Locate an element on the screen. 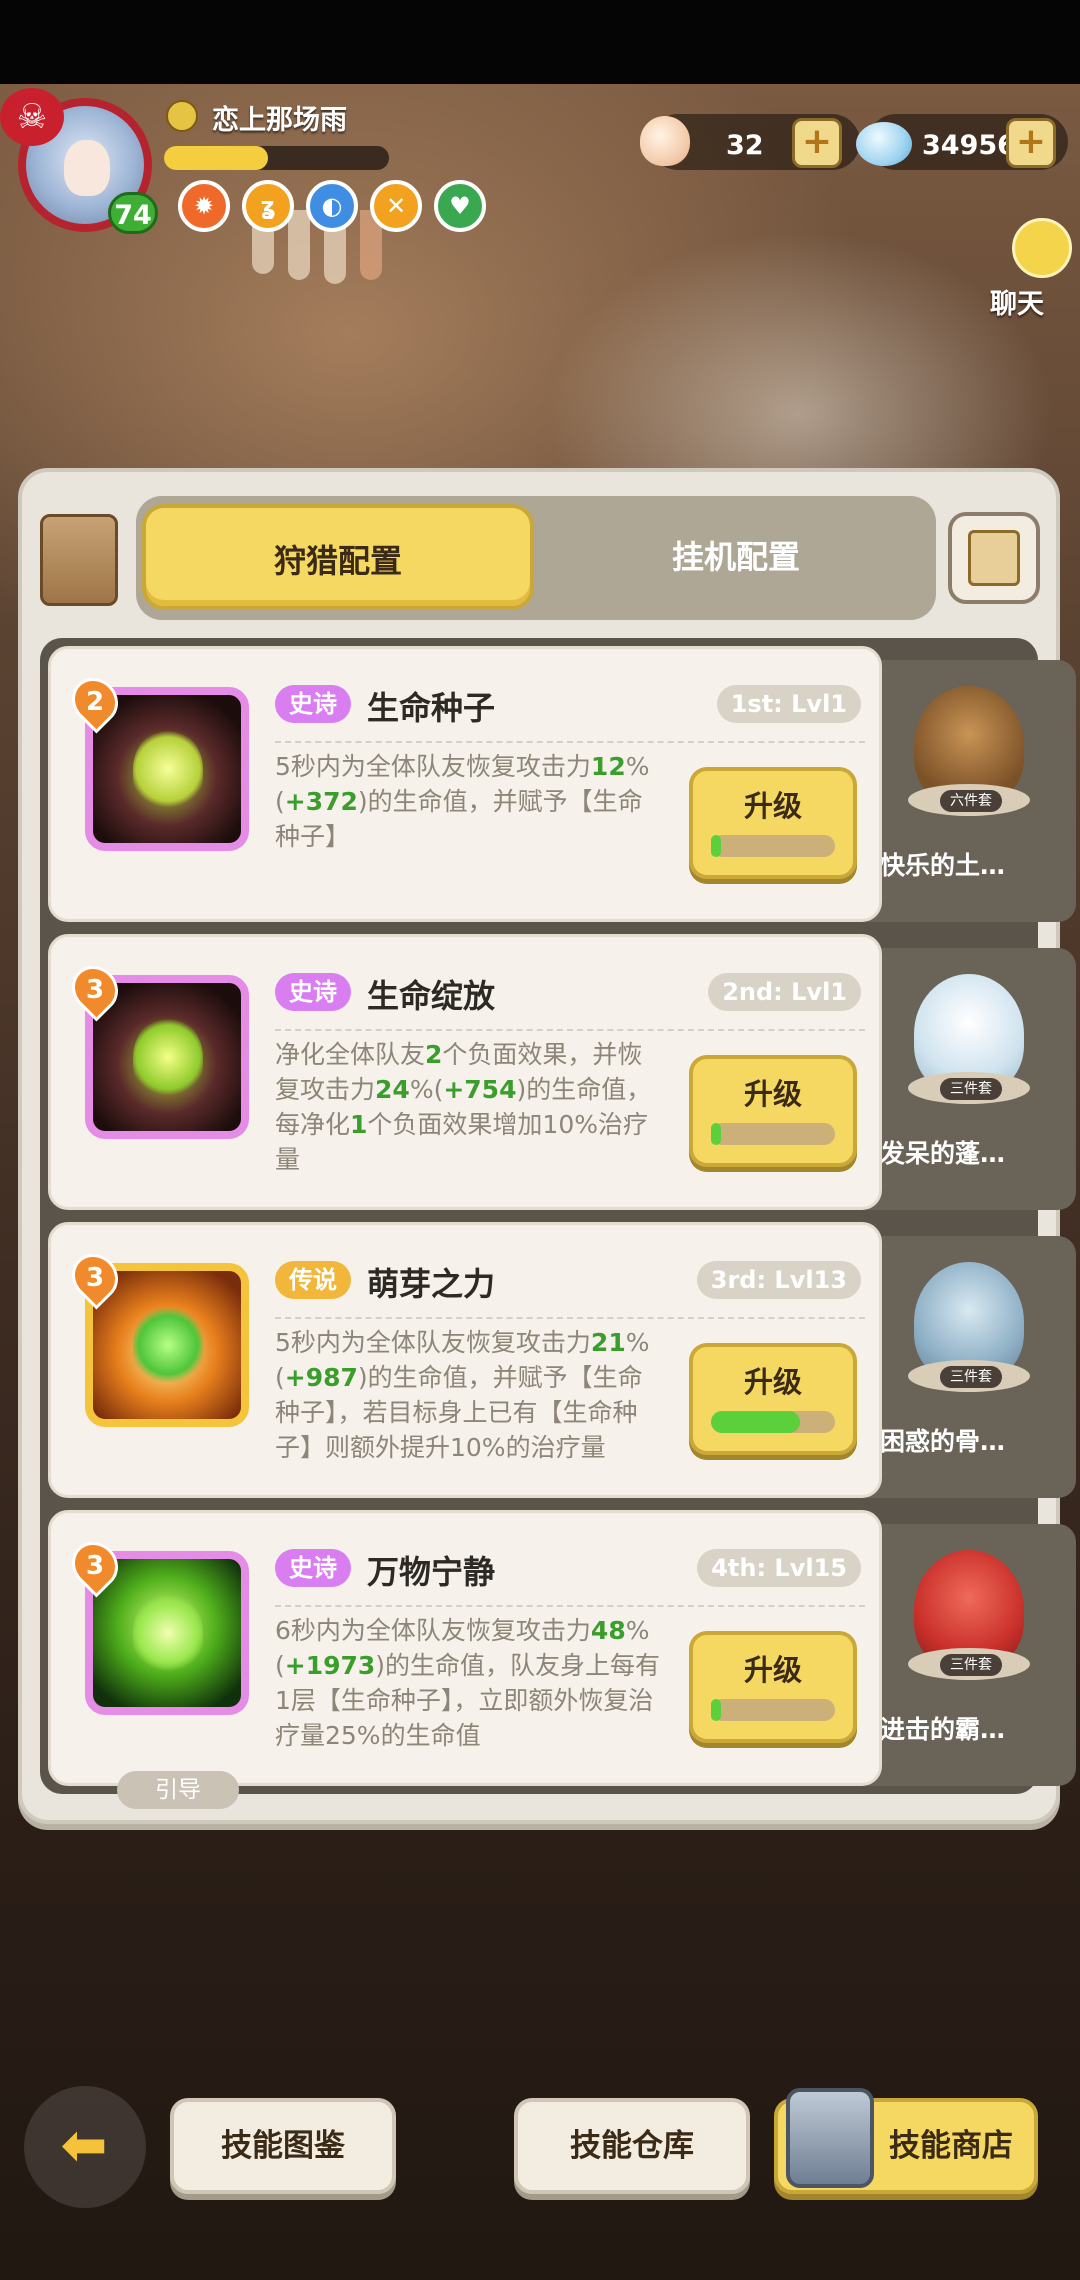 The height and width of the screenshot is (2280, 1080). config-tabs: 狩猎配置 挂机配置 is located at coordinates (536, 558).